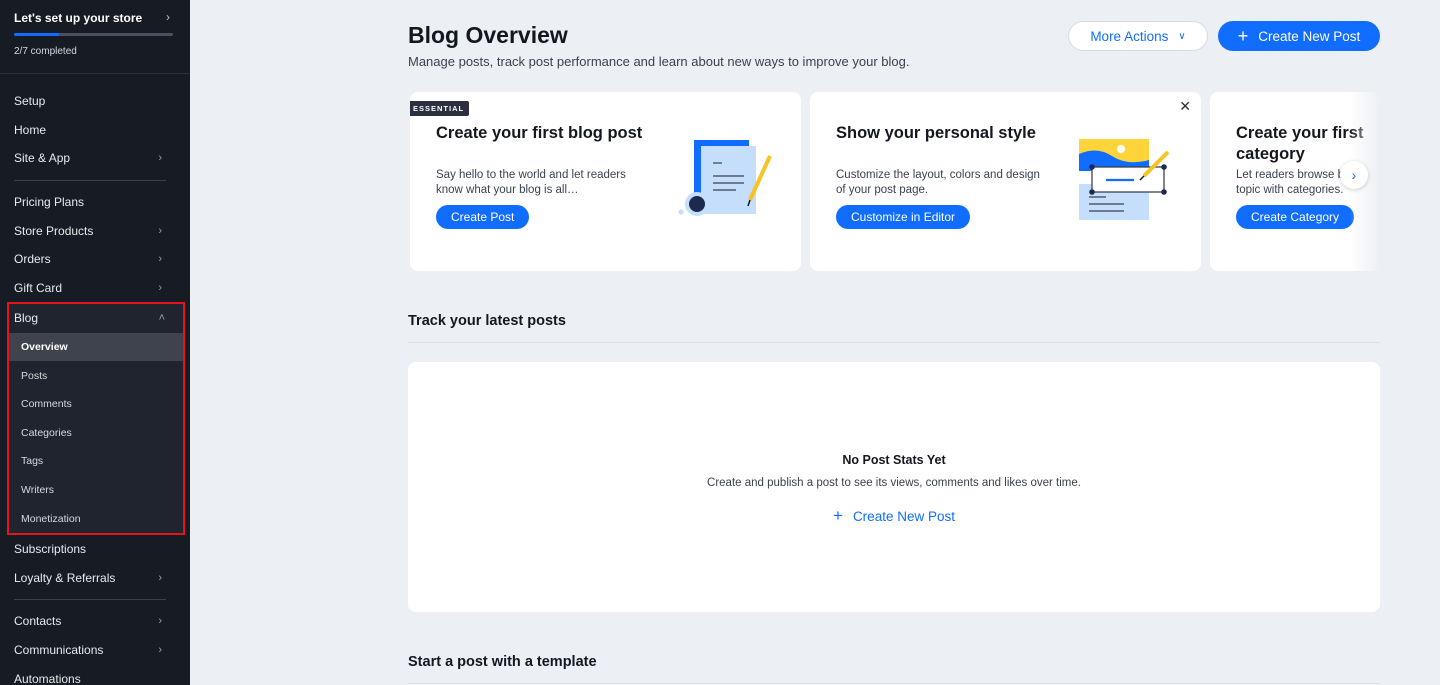 The image size is (1440, 685). Describe the element at coordinates (96, 375) in the screenshot. I see `sidebar-subitem-posts: Posts` at that location.